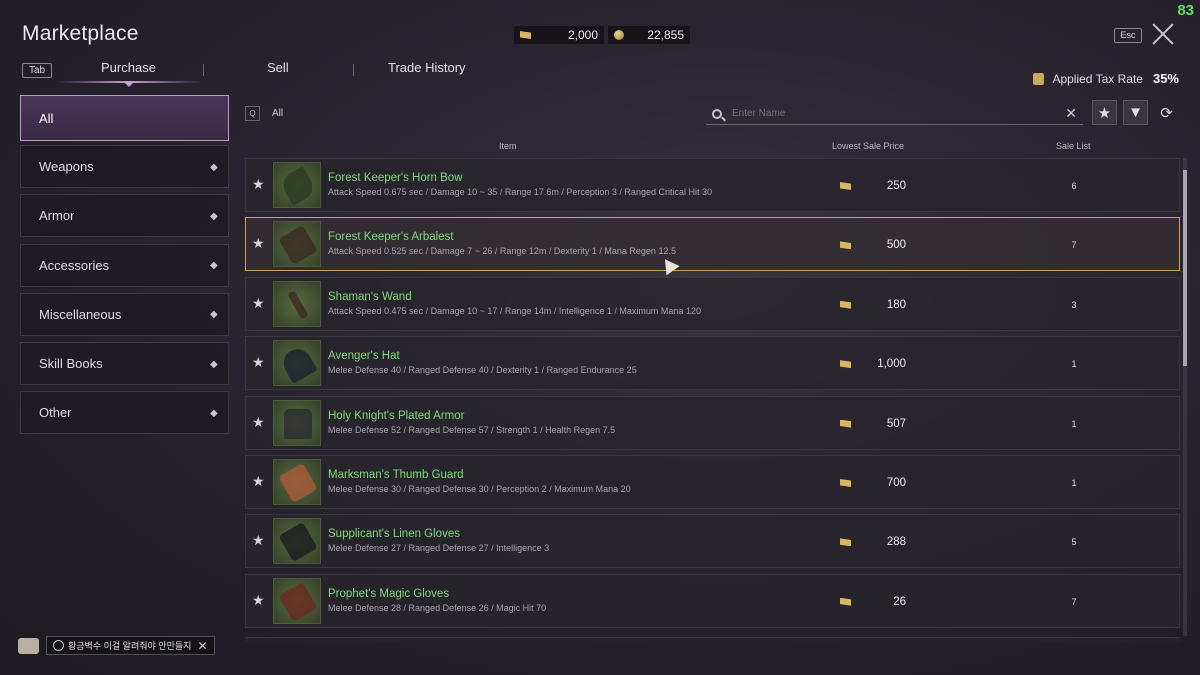 Image resolution: width=1200 pixels, height=675 pixels. I want to click on sidebar-item-miscellaneous: Miscellaneous ◆, so click(124, 314).